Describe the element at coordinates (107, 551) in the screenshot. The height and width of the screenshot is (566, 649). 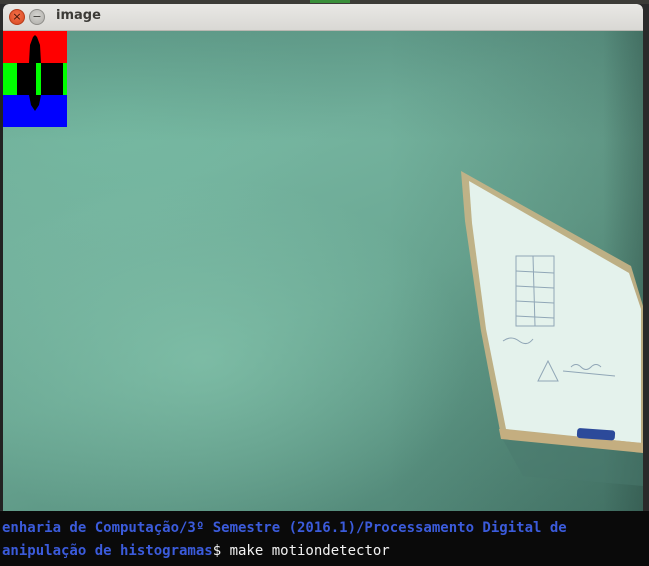
I see `terminal-prompt-path: anipulação de histogramas` at that location.